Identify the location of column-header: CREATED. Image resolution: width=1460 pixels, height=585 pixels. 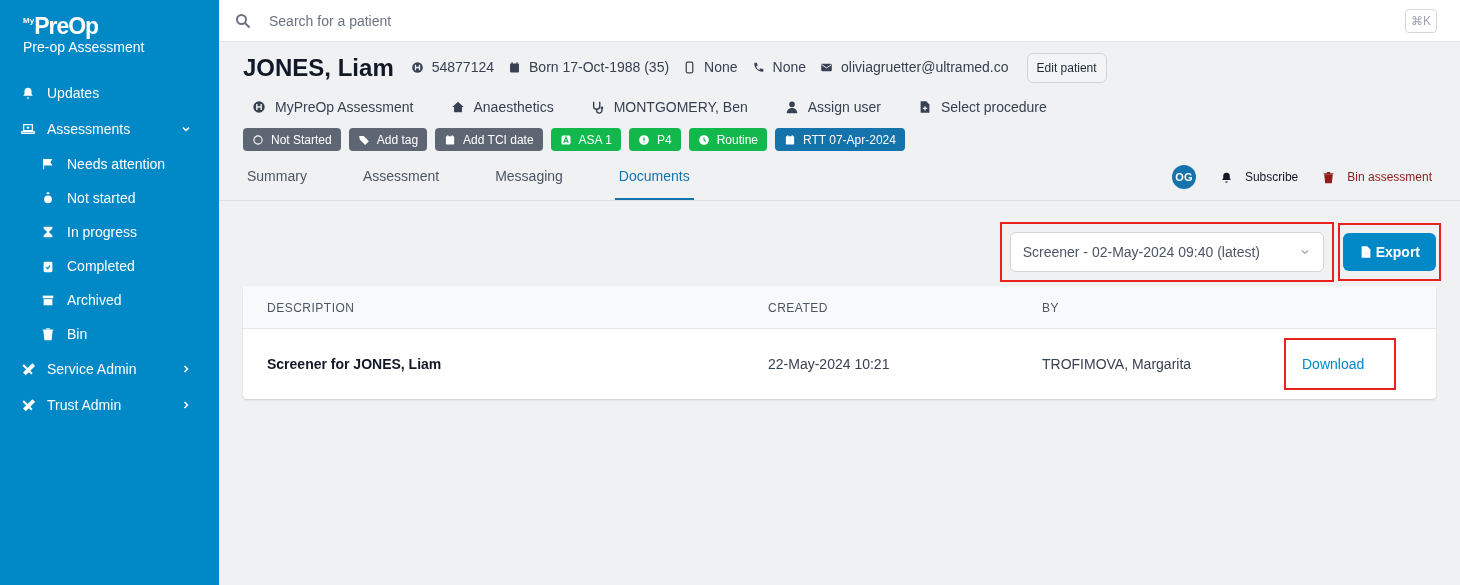
(798, 308).